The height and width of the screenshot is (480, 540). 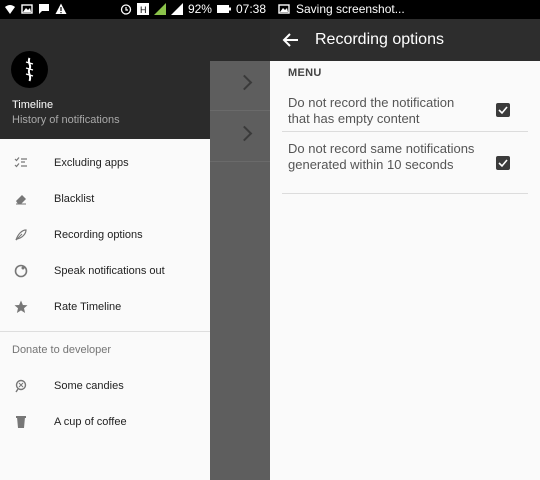 I want to click on section-header: MENU, so click(x=305, y=73).